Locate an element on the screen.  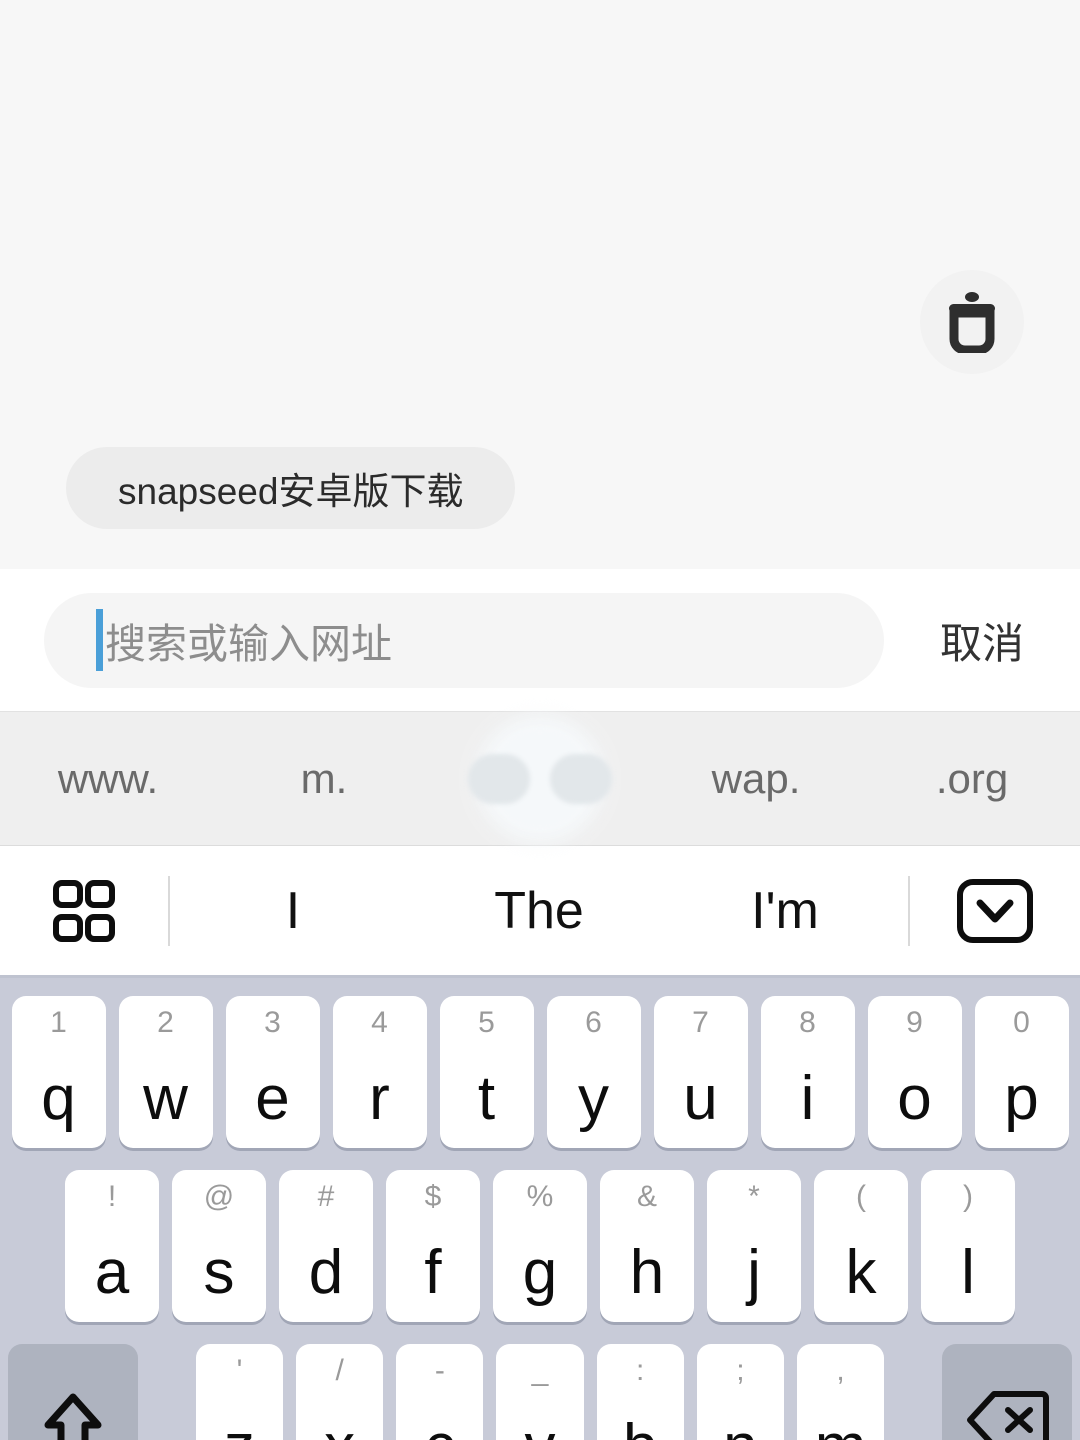
domain-shortcut-label: m. is located at coordinates (324, 778).